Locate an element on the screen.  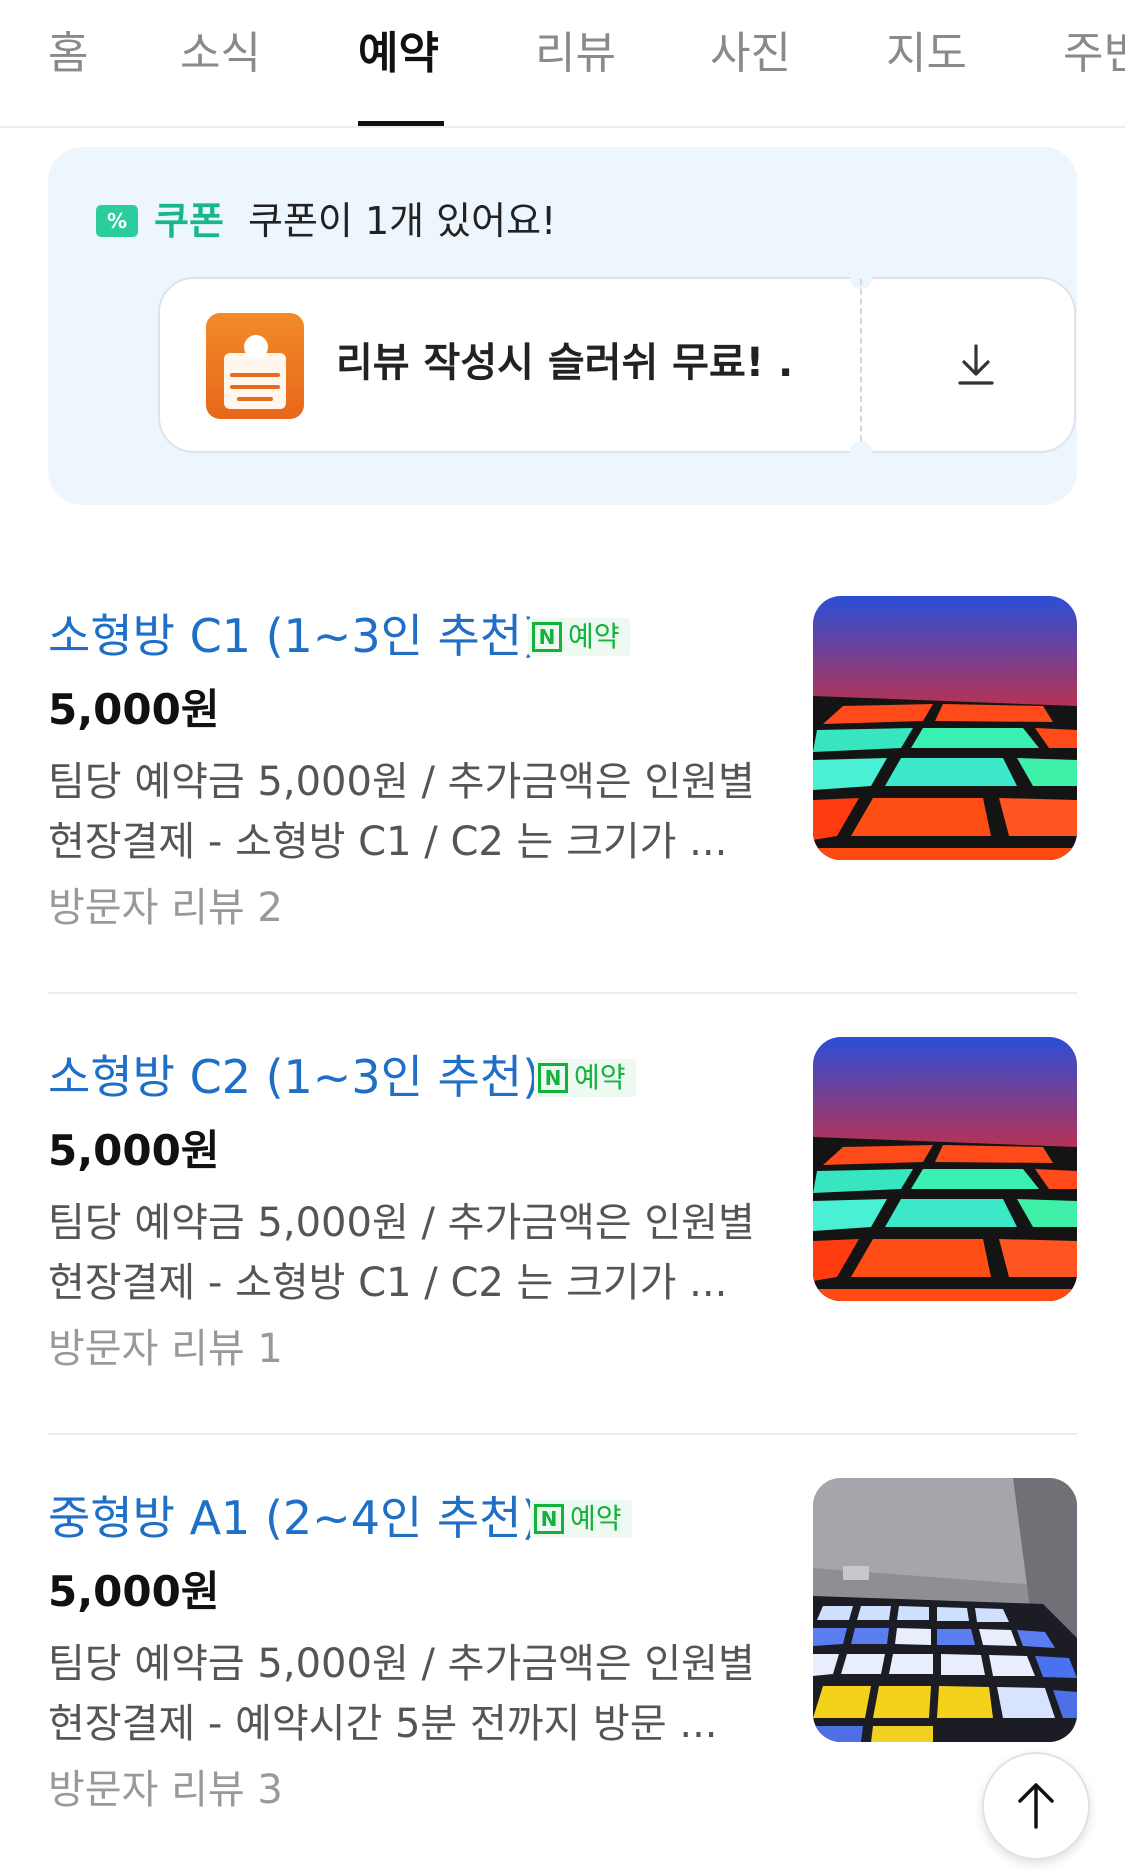
item-review-count: 방문자 리뷰 3 is located at coordinates (165, 1790).